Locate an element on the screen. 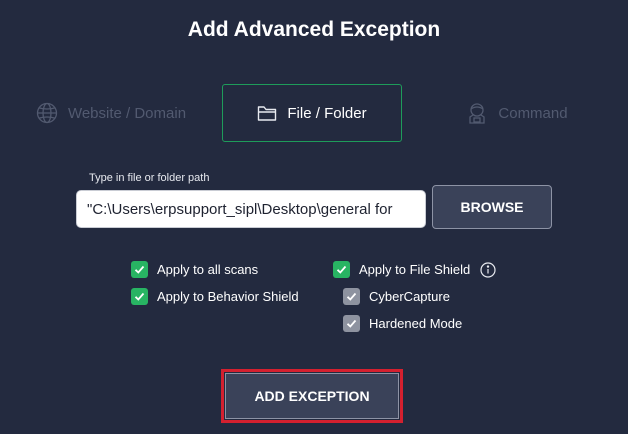  tab-file-folder: File / Folder is located at coordinates (312, 113).